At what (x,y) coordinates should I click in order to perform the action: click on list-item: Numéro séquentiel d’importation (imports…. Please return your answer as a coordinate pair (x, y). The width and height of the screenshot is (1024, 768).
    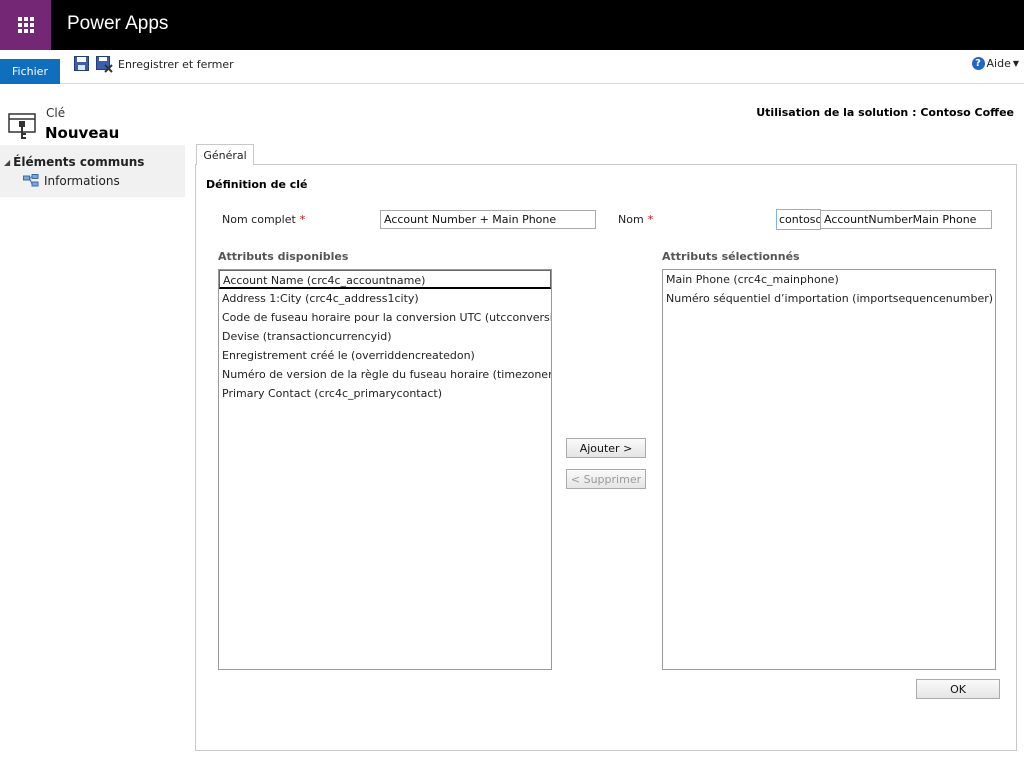
    Looking at the image, I should click on (829, 298).